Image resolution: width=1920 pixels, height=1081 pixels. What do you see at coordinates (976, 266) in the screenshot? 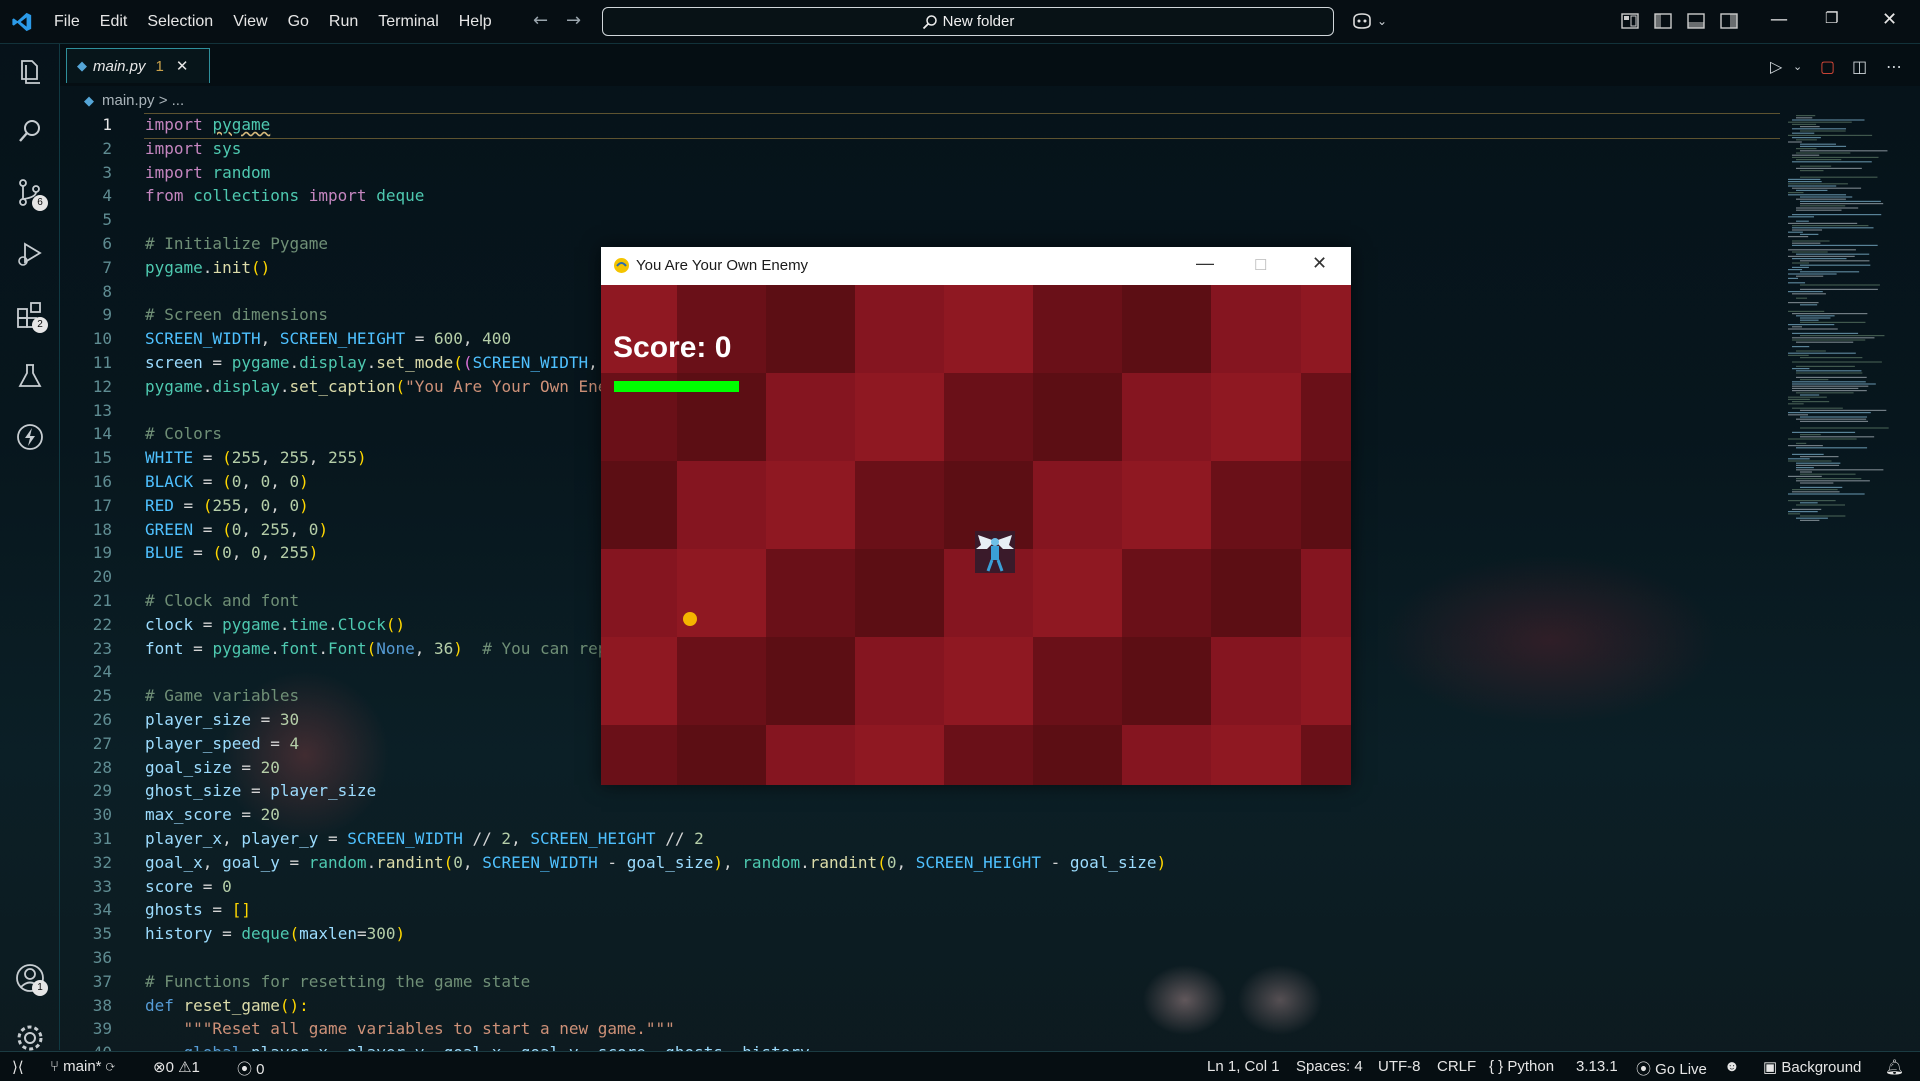
I see `game-window-title-bar: You Are Your Own Enemy — ☐ ✕` at bounding box center [976, 266].